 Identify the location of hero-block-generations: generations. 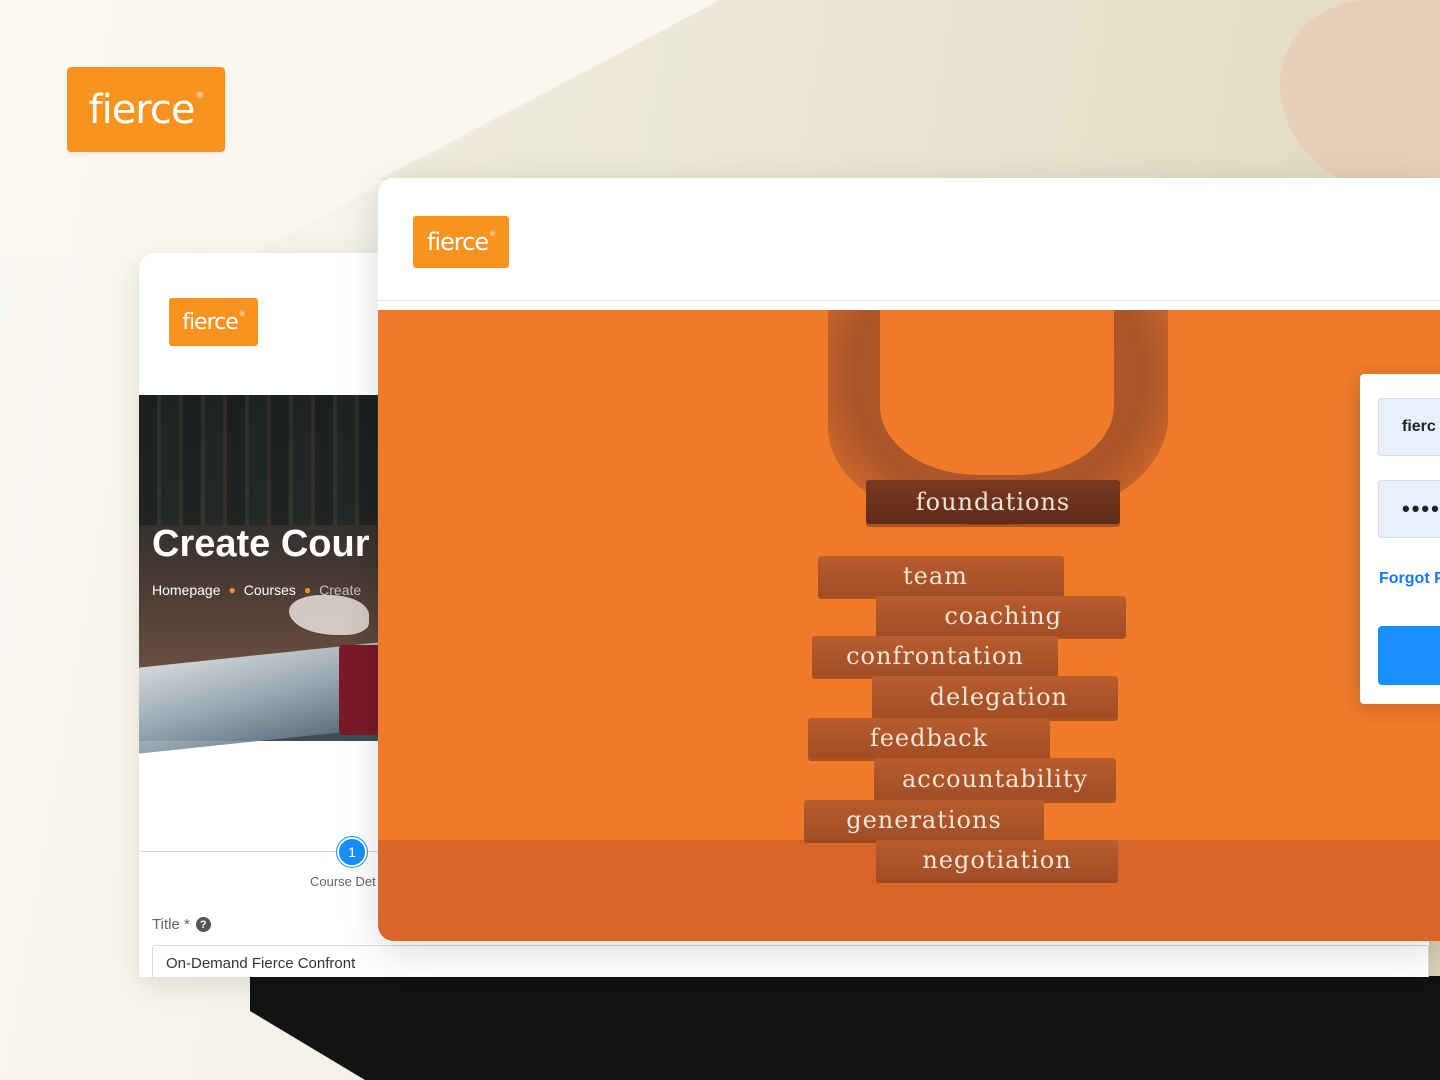
(924, 820).